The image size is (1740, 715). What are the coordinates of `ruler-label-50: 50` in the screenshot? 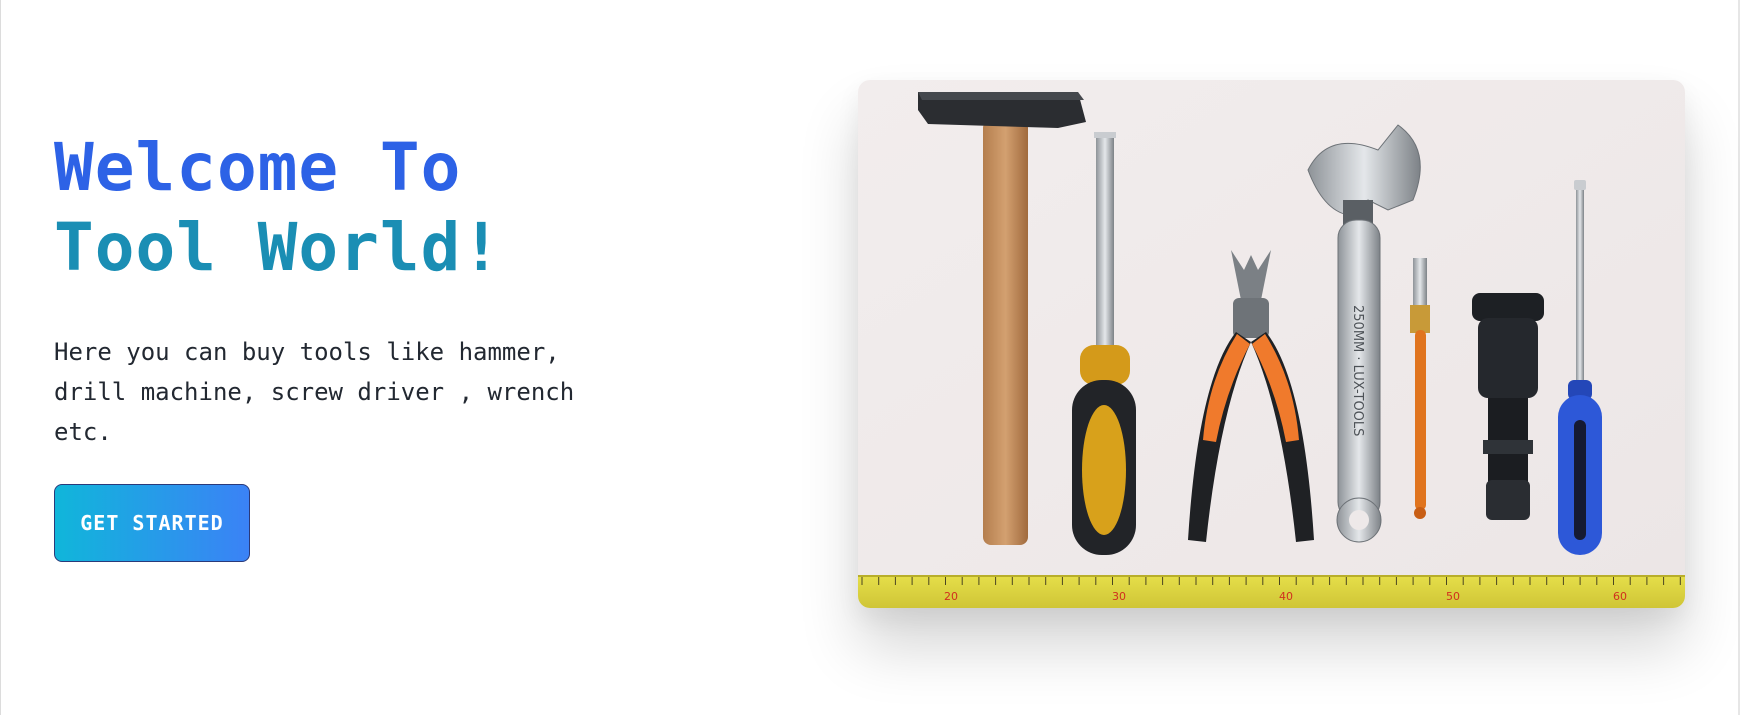 It's located at (1453, 596).